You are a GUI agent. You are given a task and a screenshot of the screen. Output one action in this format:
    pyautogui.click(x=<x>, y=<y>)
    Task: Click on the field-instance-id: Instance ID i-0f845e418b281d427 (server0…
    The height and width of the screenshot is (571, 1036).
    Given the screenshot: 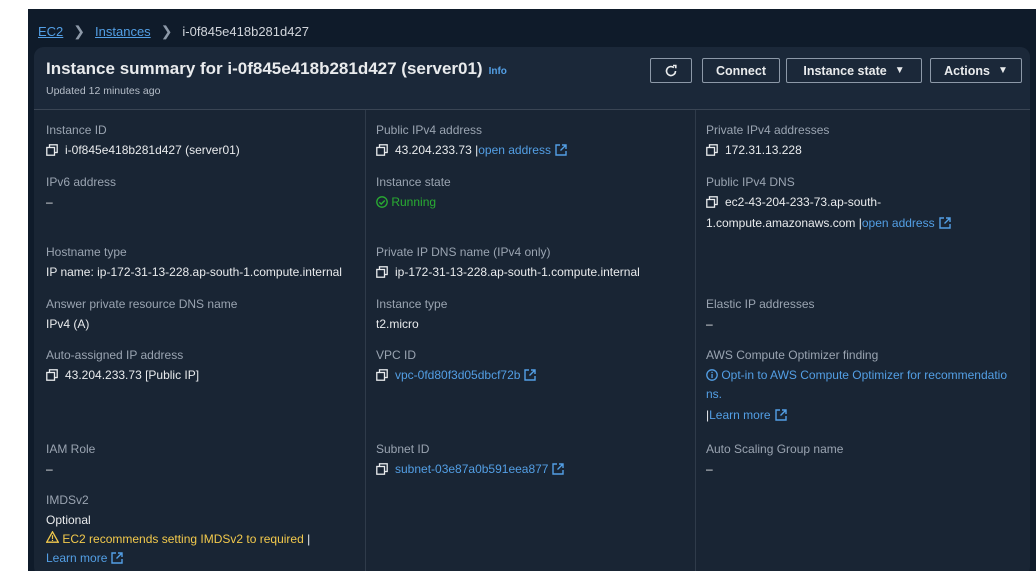 What is the action you would take?
    pyautogui.click(x=143, y=142)
    